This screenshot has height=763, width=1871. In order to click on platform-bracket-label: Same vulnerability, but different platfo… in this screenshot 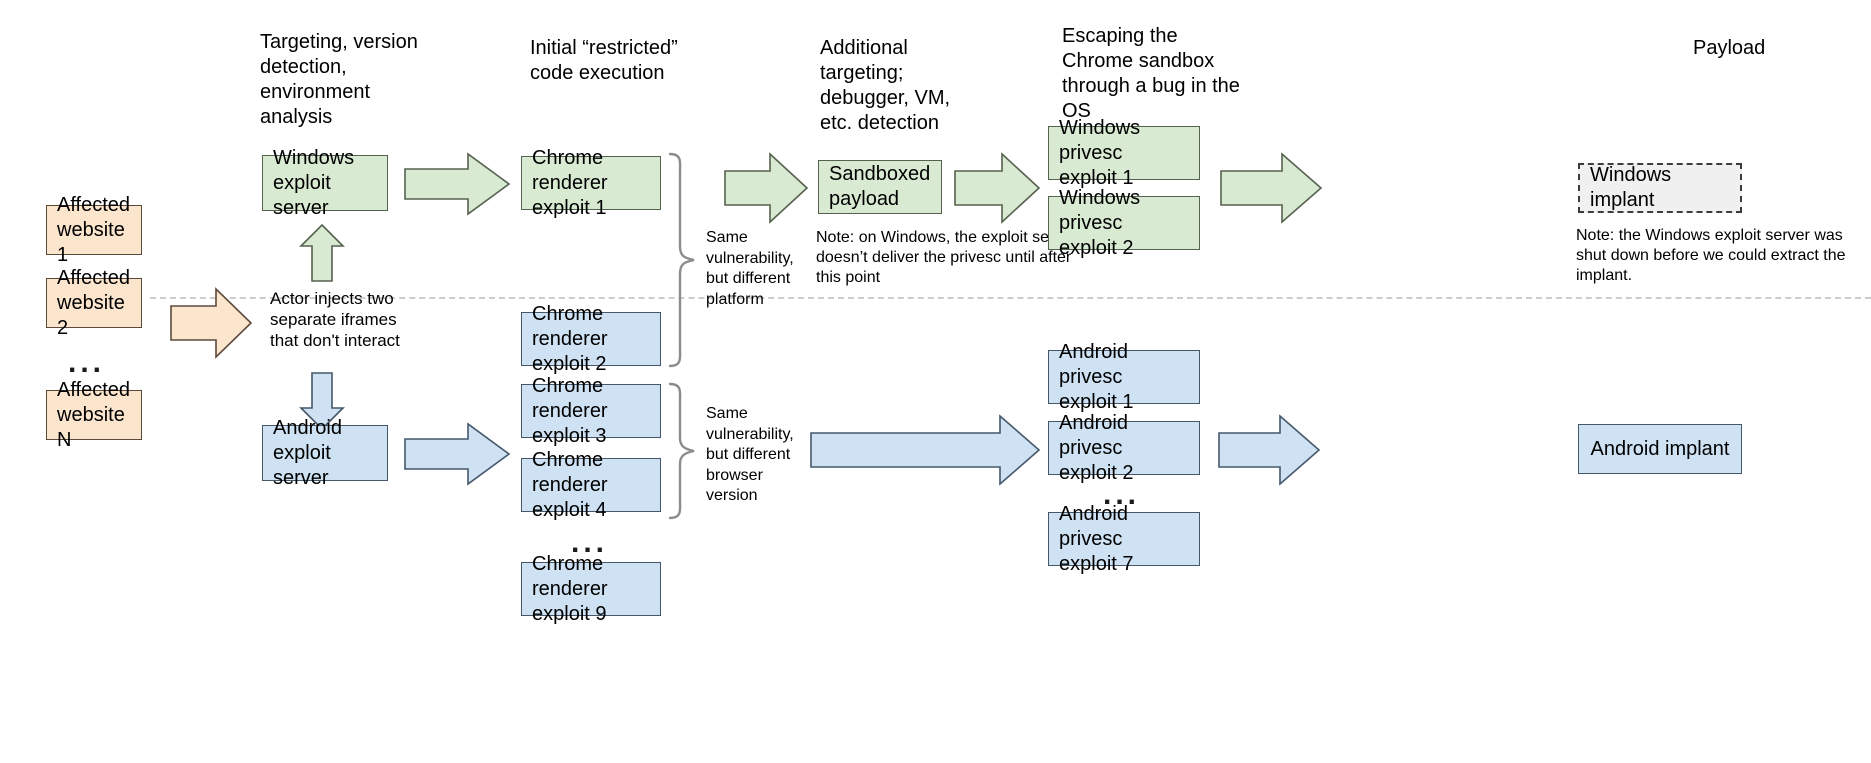, I will do `click(750, 268)`.